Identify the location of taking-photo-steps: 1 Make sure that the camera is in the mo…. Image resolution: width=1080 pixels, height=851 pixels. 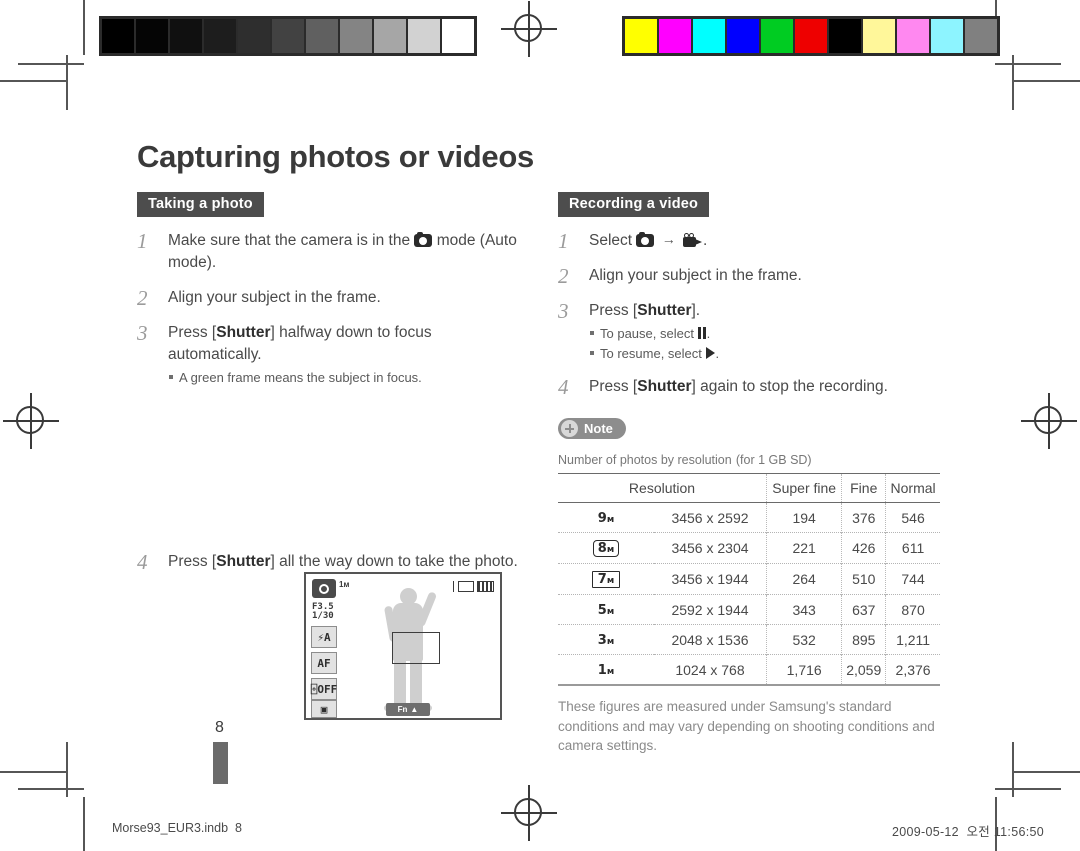
(332, 308).